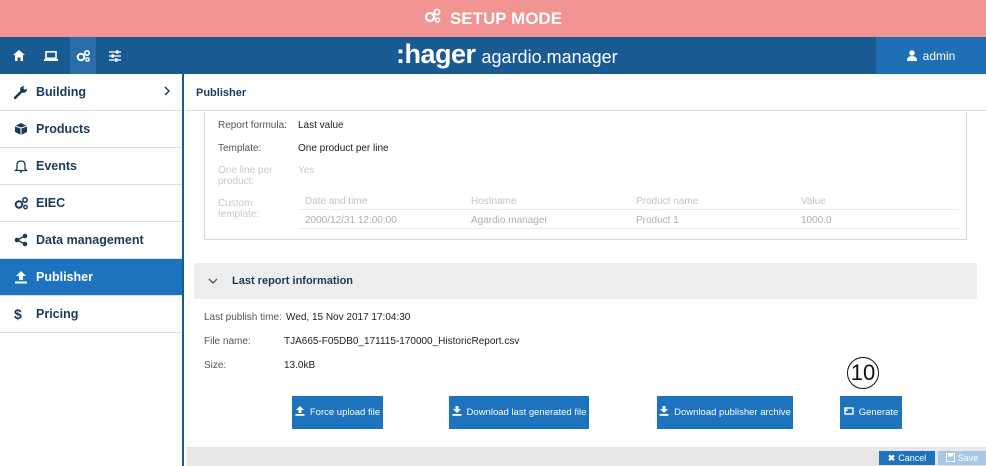 The height and width of the screenshot is (466, 986). What do you see at coordinates (213, 281) in the screenshot?
I see `chevron-down-icon` at bounding box center [213, 281].